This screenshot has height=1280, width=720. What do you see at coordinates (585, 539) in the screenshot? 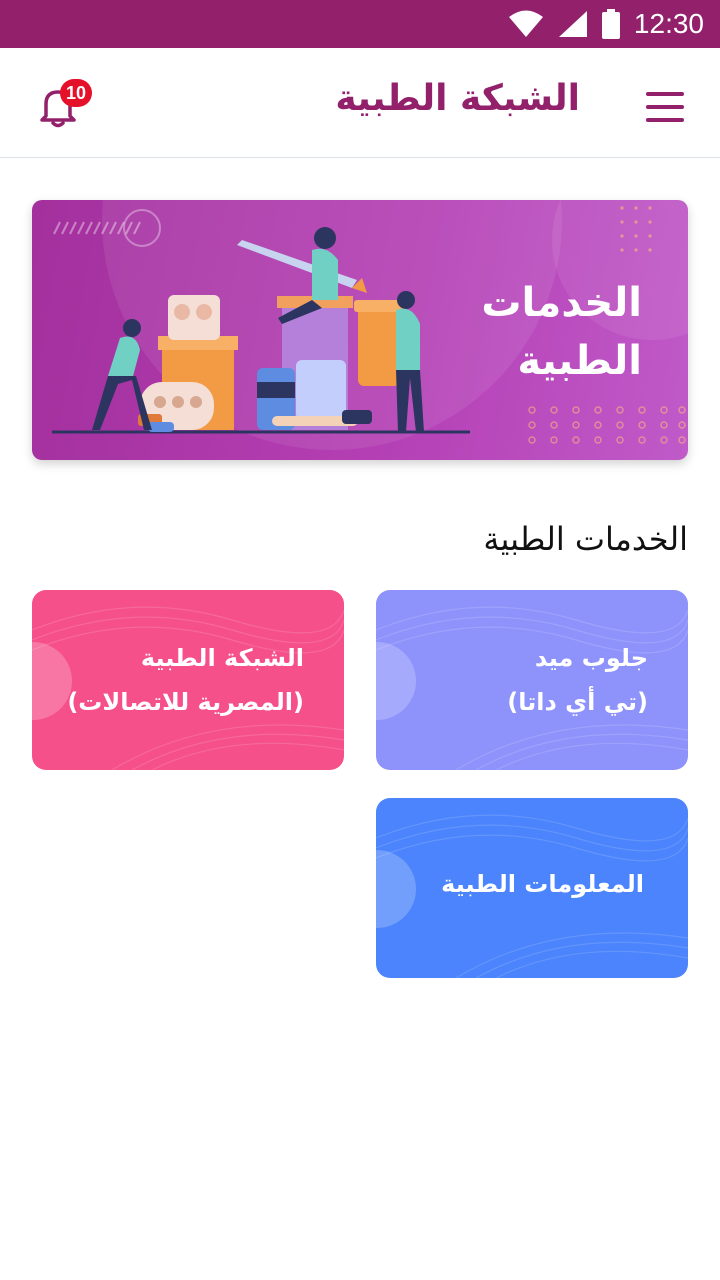
I see `section-title: الخدمات الطبية` at bounding box center [585, 539].